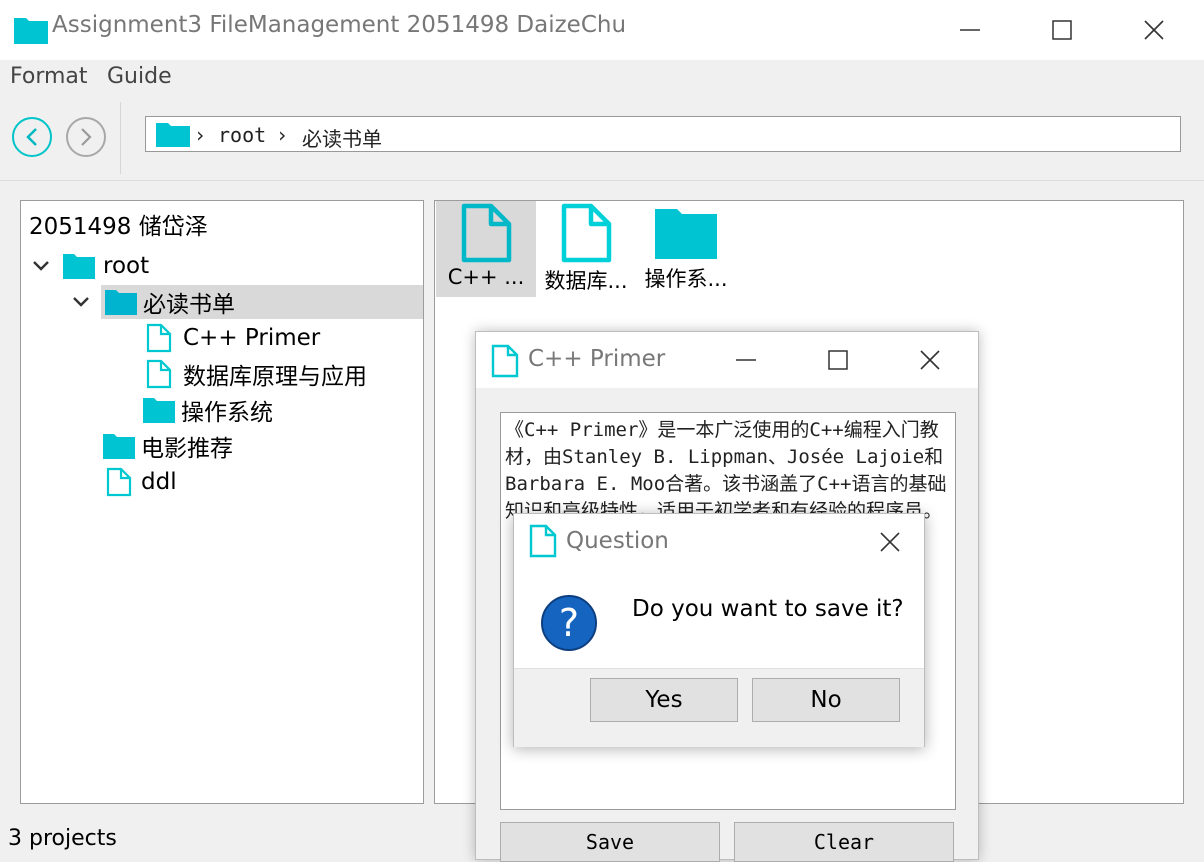  I want to click on tree-item-cpp-primer: C++ Primer, so click(232, 338).